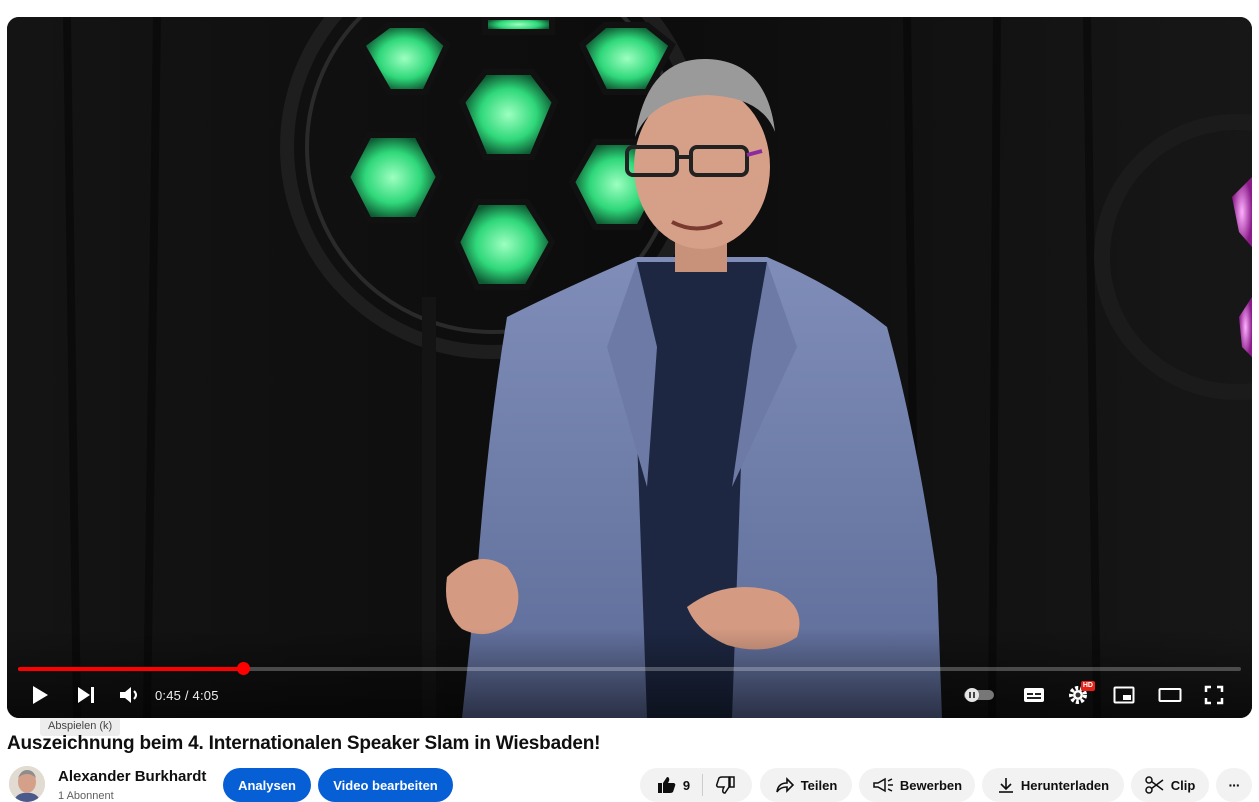 The image size is (1259, 802). I want to click on theater-mode-button, so click(1170, 695).